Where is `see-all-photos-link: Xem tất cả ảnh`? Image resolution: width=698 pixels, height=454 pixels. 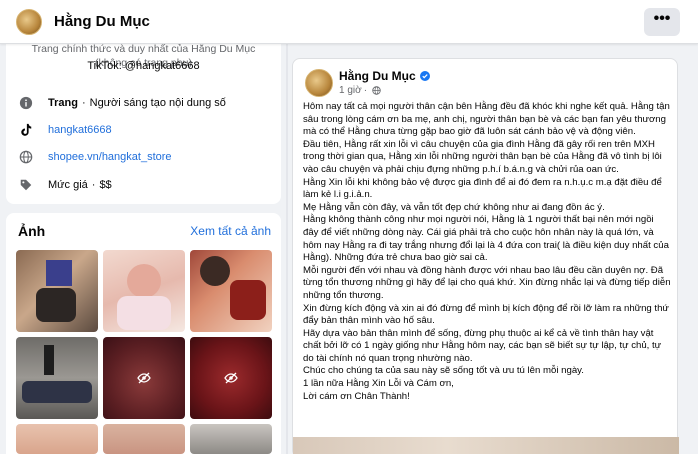 see-all-photos-link: Xem tất cả ảnh is located at coordinates (230, 231).